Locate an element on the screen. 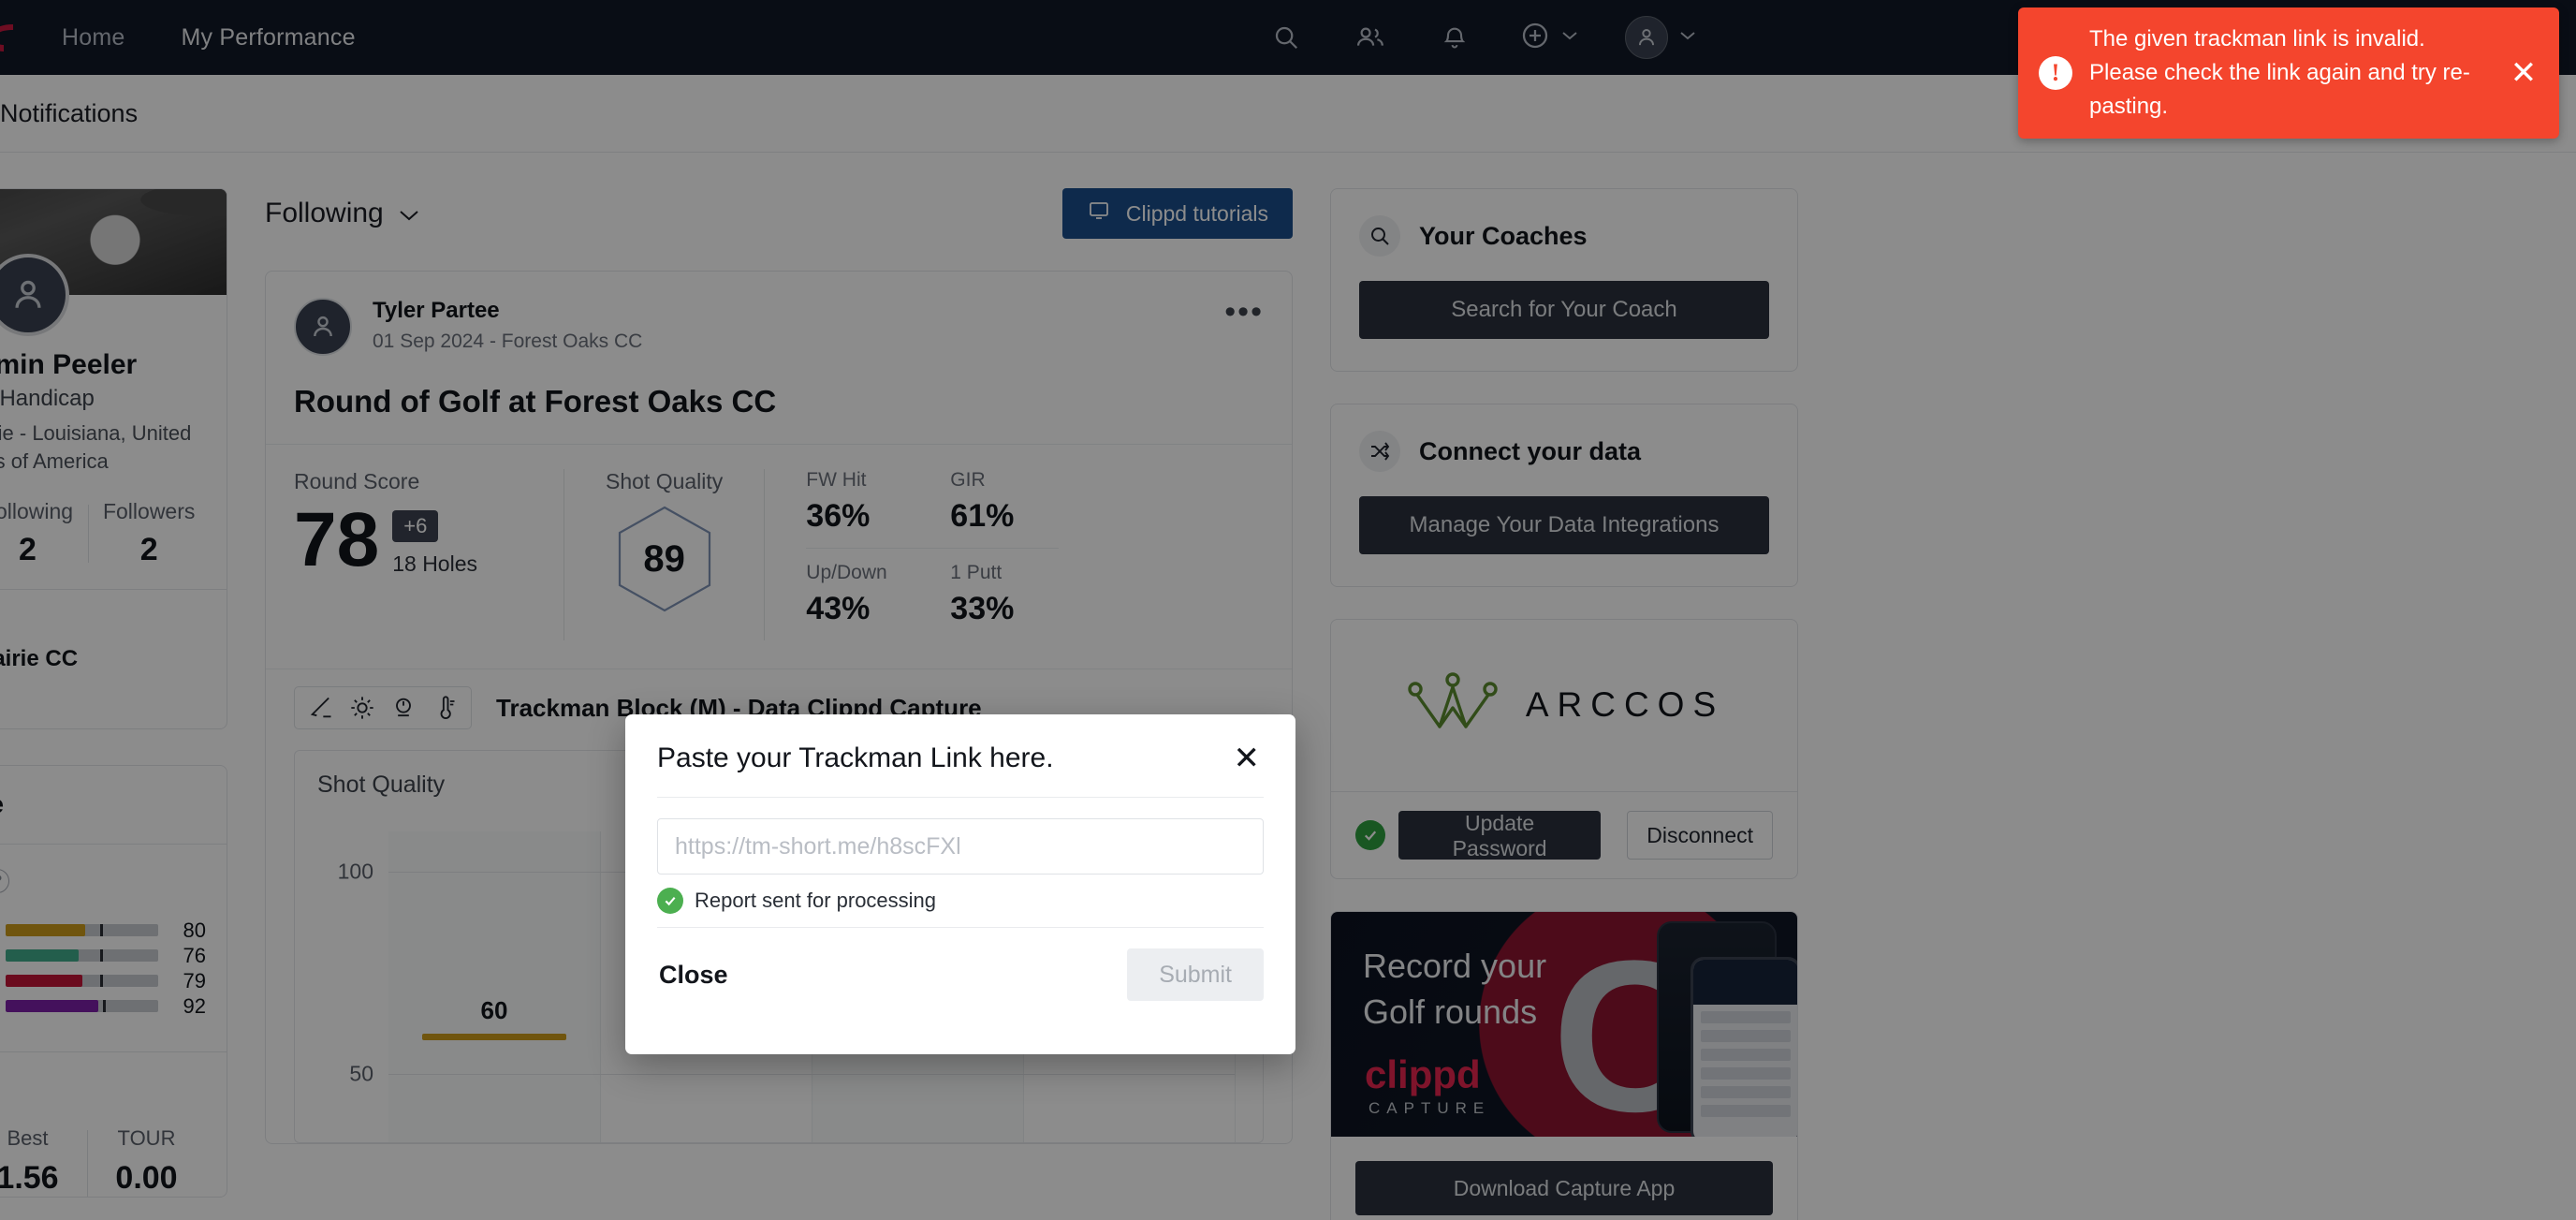 The height and width of the screenshot is (1220, 2576). modal-status-text: Report sent for processing is located at coordinates (816, 900).